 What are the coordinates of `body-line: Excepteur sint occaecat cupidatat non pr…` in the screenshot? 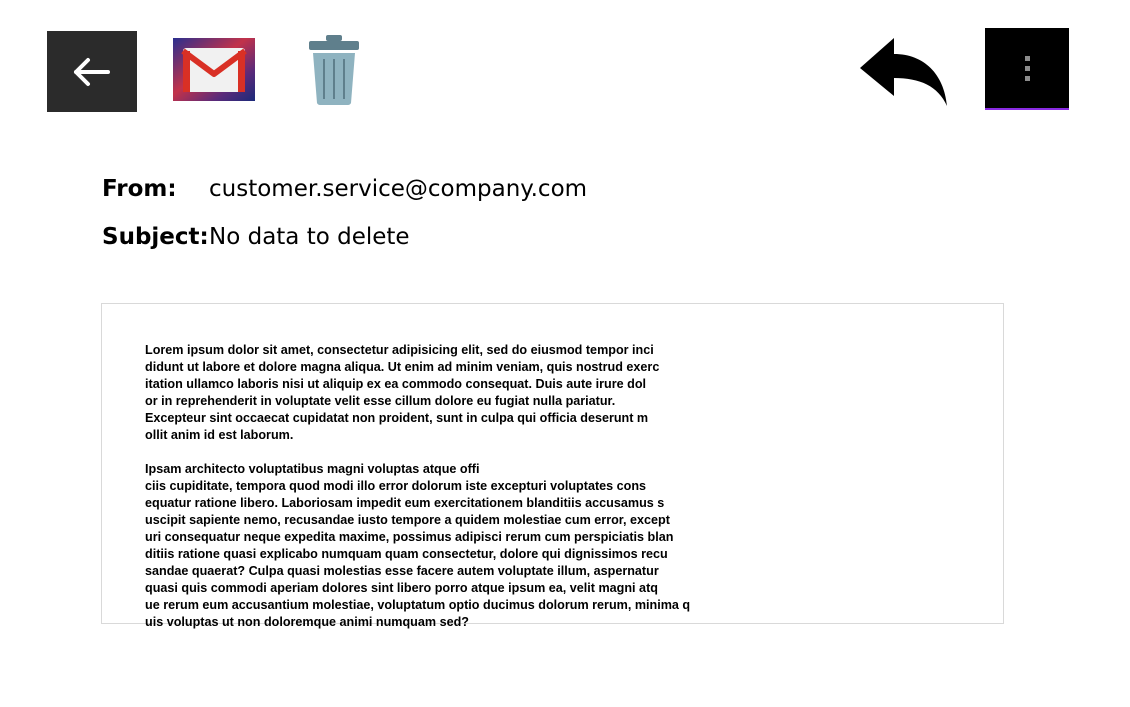 It's located at (397, 418).